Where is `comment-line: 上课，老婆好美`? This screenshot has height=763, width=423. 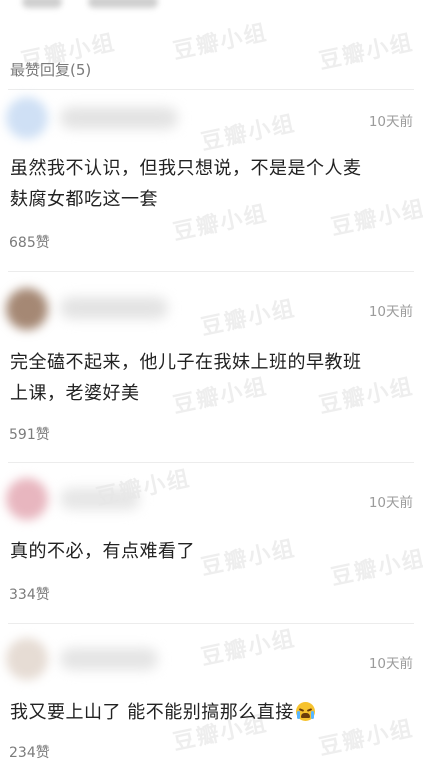
comment-line: 上课，老婆好美 is located at coordinates (75, 393).